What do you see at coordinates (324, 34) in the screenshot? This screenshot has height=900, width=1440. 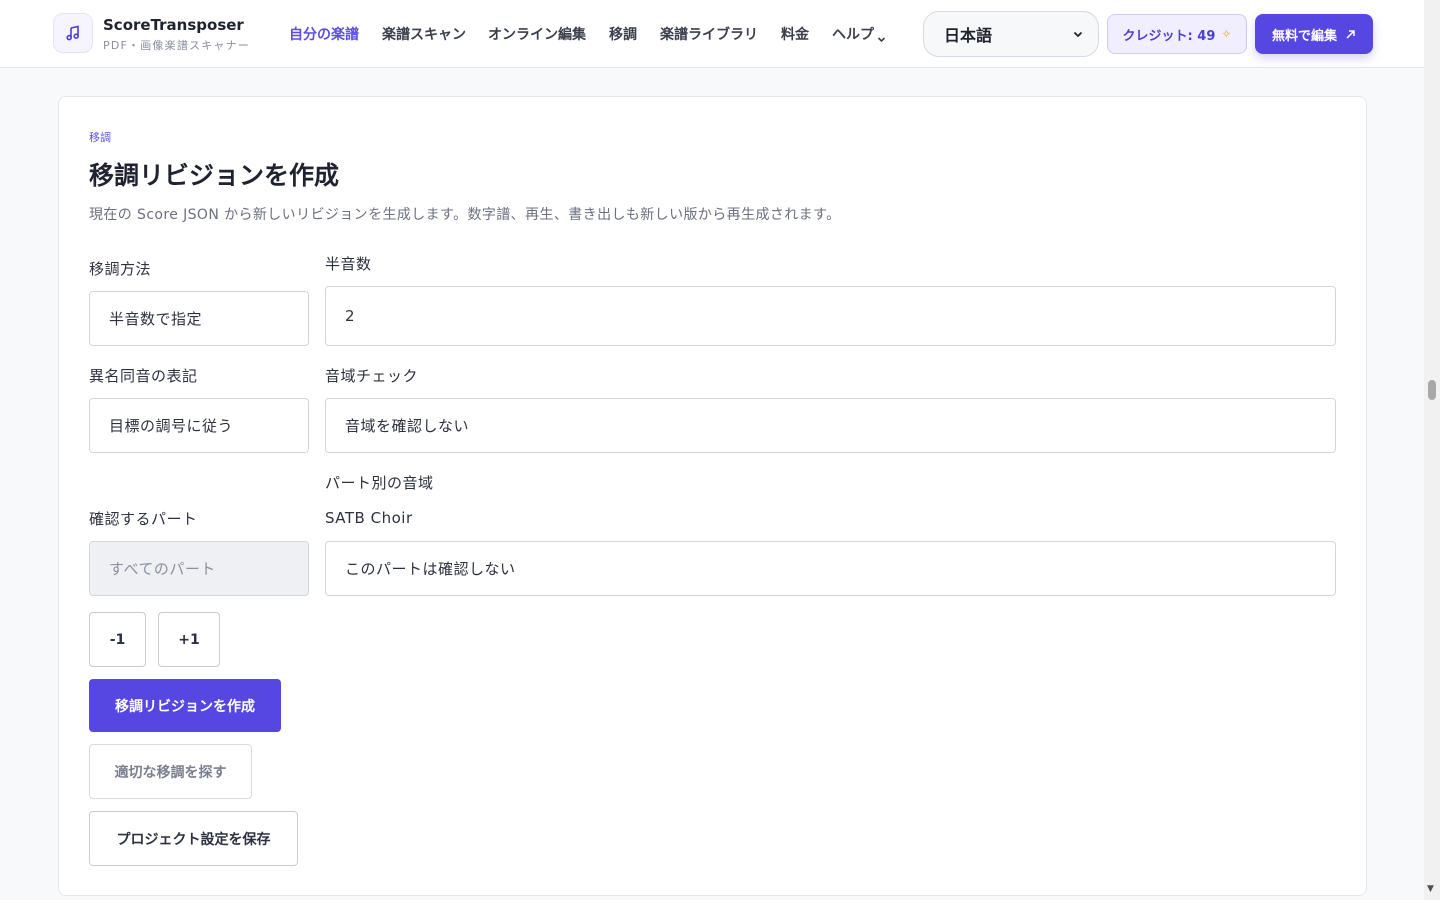 I see `nav-my-scores: 自分の楽譜` at bounding box center [324, 34].